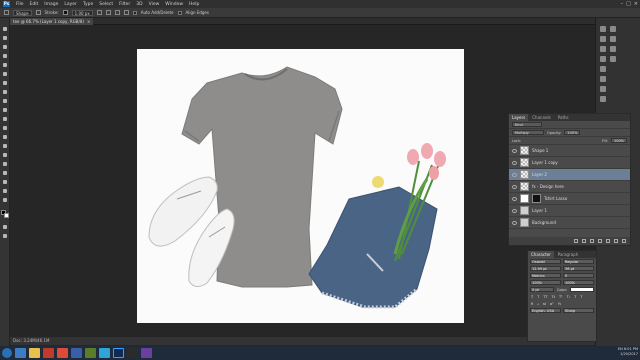  I want to click on start-button, so click(7, 353).